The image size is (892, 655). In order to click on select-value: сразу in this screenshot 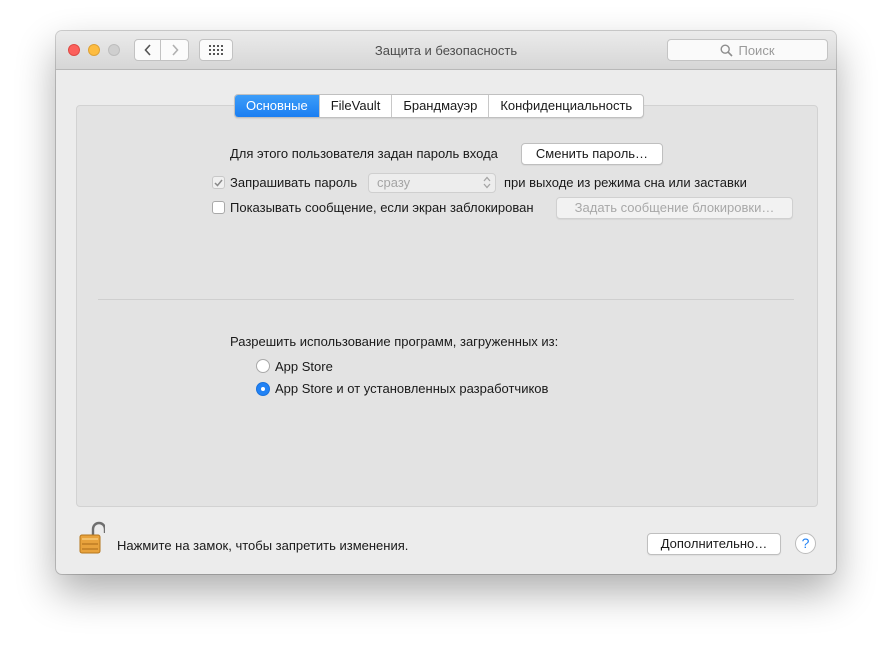, I will do `click(394, 182)`.